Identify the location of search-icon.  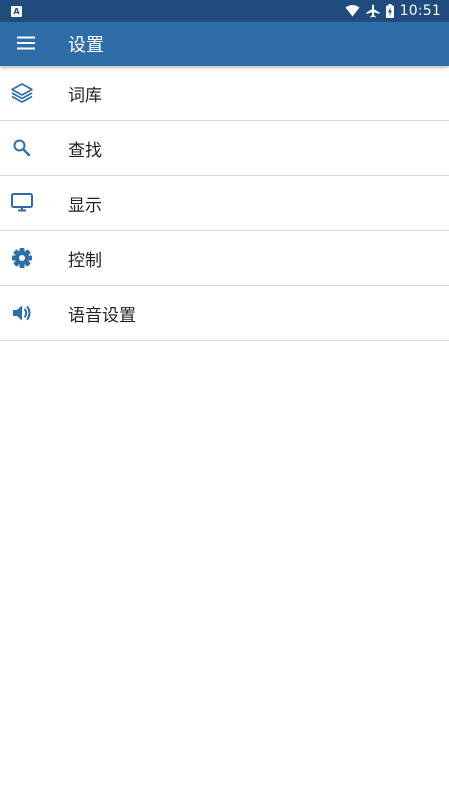
(22, 148).